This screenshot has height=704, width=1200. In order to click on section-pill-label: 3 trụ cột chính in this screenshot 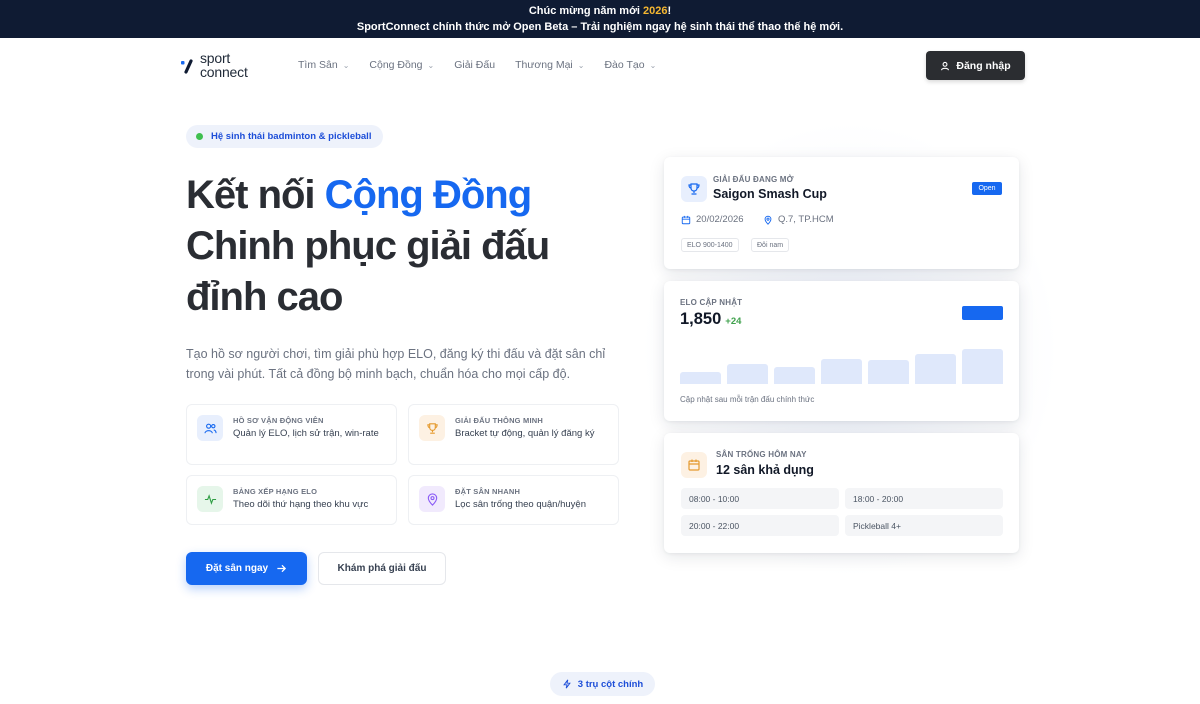, I will do `click(610, 684)`.